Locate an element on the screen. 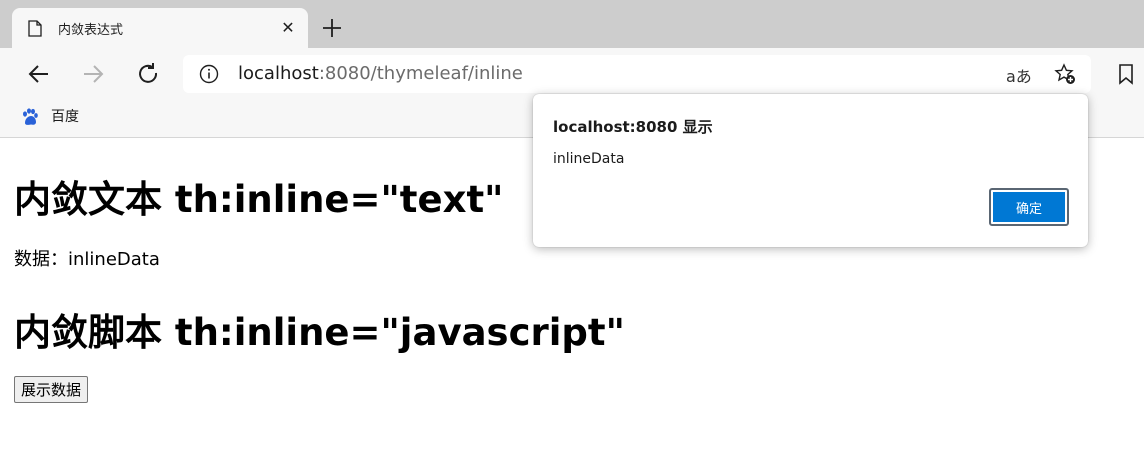  browser-tab: 内敛表达式 ✕ is located at coordinates (160, 28).